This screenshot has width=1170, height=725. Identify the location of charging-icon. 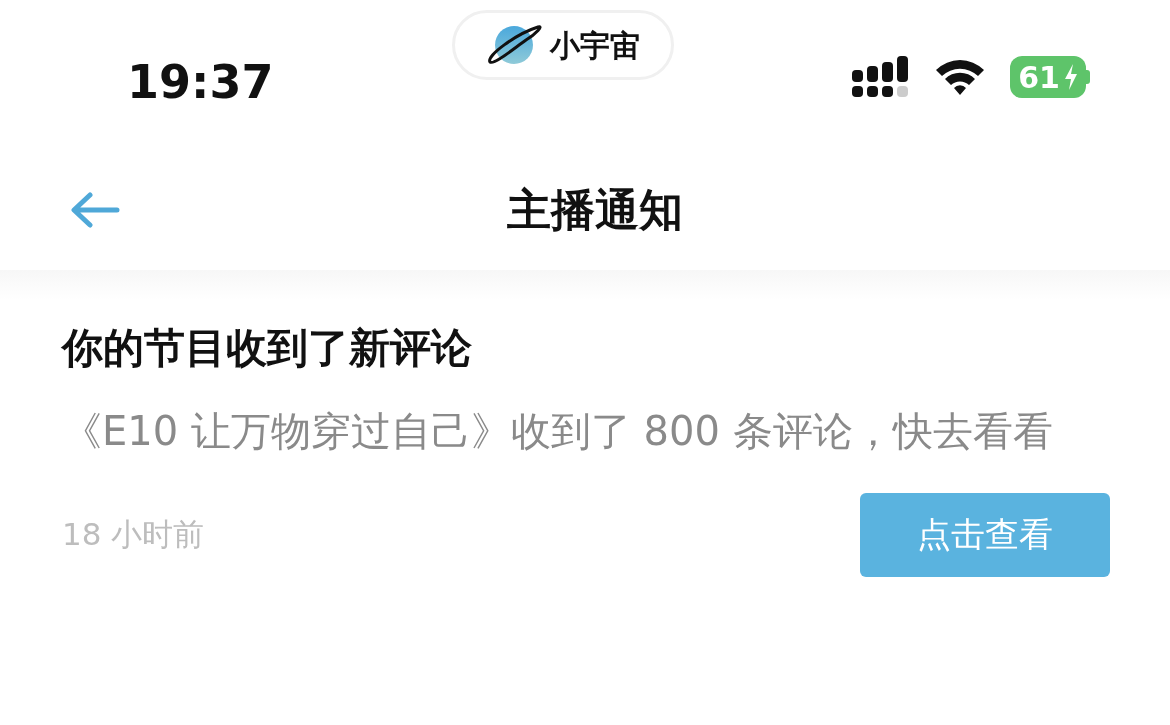
(1071, 77).